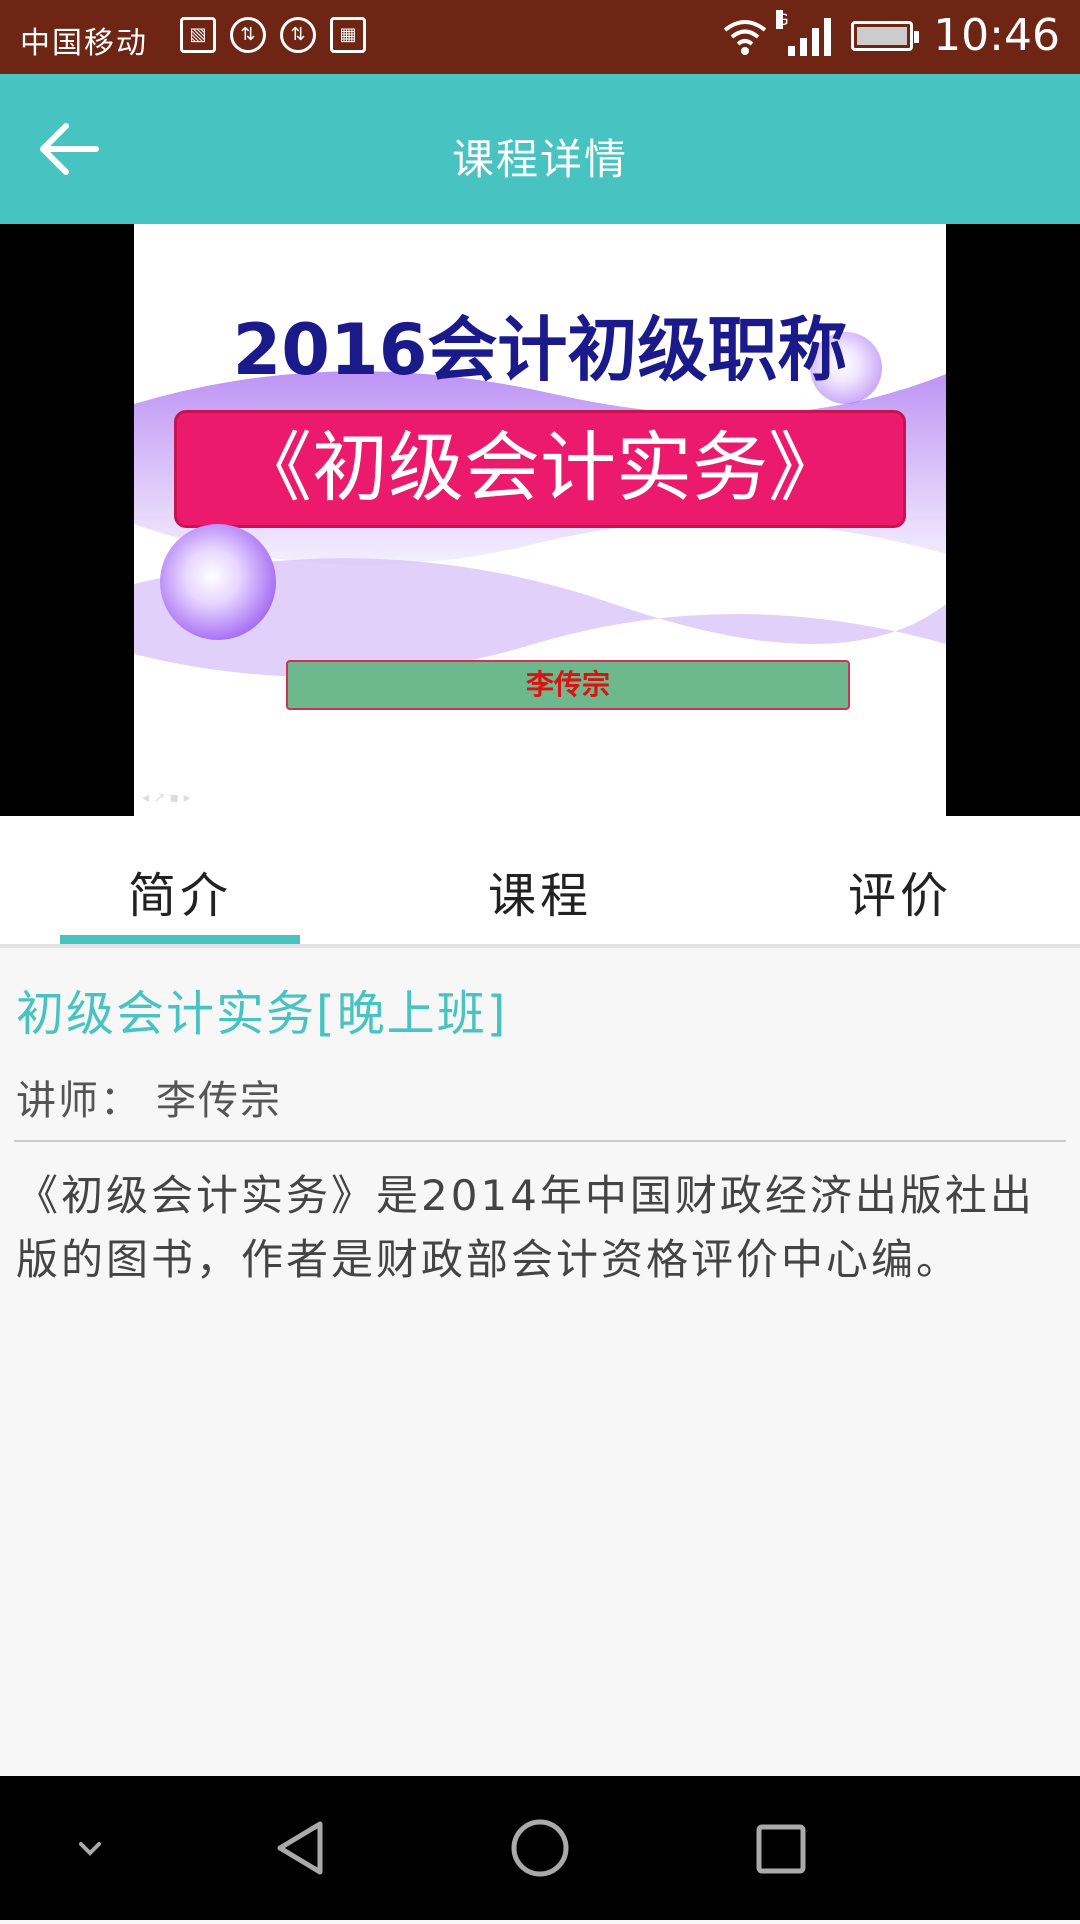  Describe the element at coordinates (568, 685) in the screenshot. I see `poster-teacher-name: 李传宗` at that location.